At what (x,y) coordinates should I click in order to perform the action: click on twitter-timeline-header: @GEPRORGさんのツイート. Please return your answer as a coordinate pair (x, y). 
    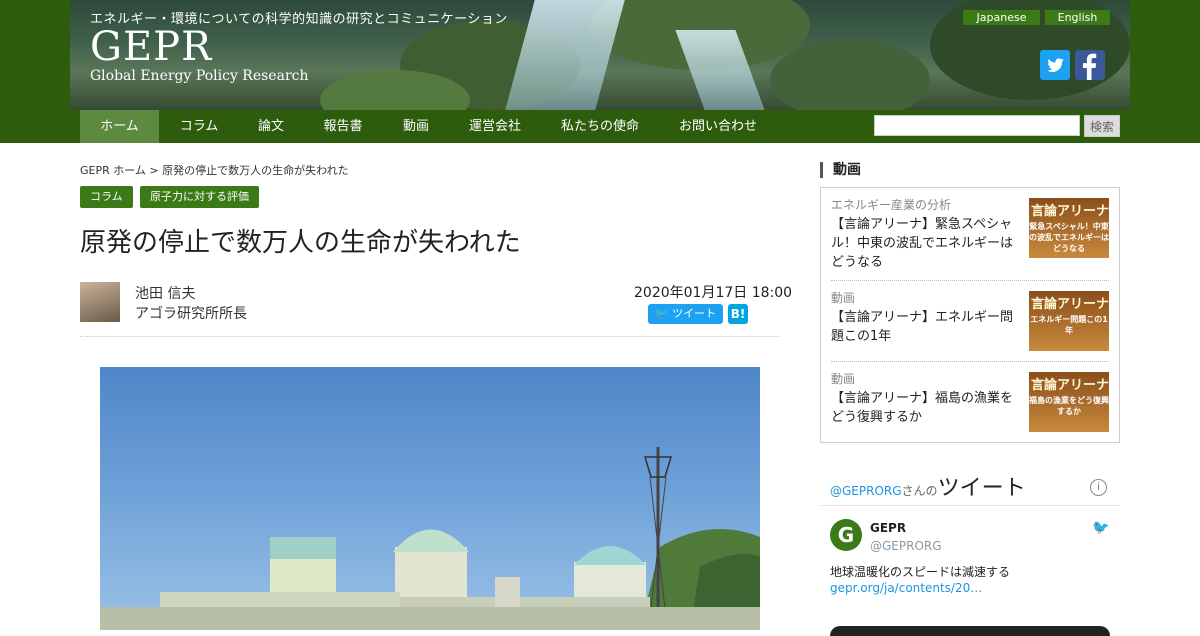
    Looking at the image, I should click on (928, 486).